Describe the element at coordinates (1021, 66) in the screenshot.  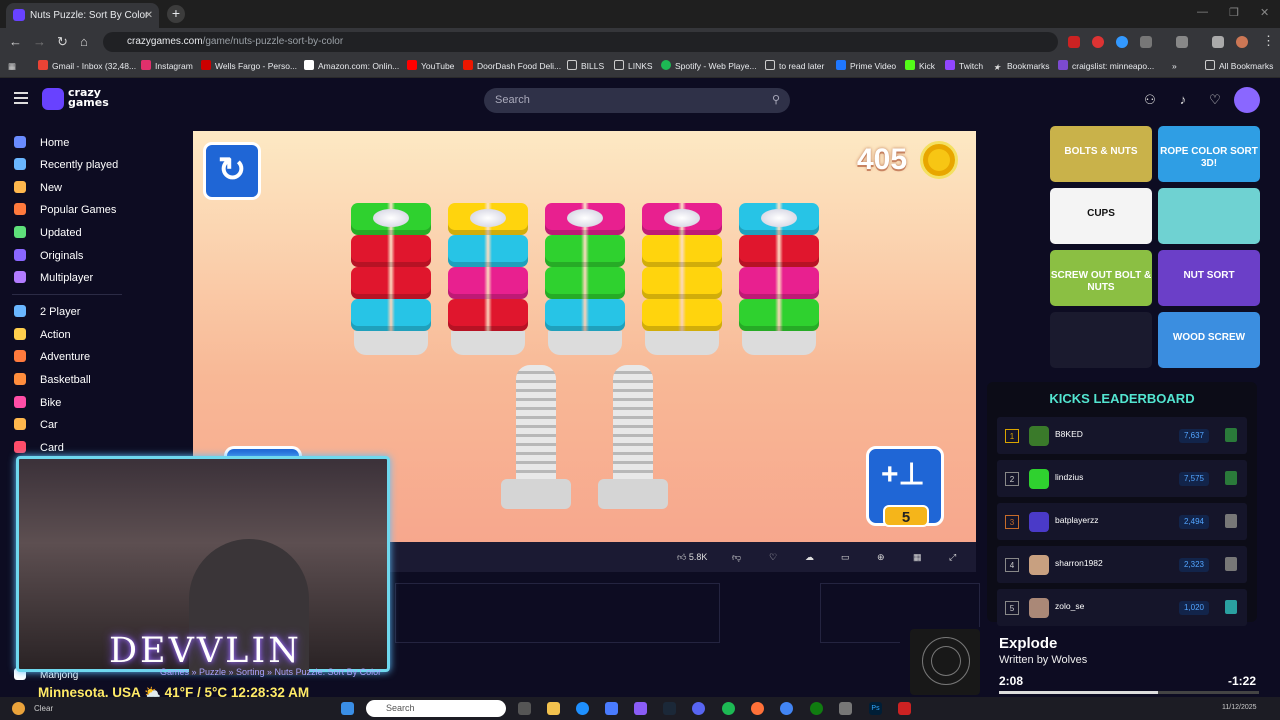
I see `bookmark-item: ★ Bookmarks` at that location.